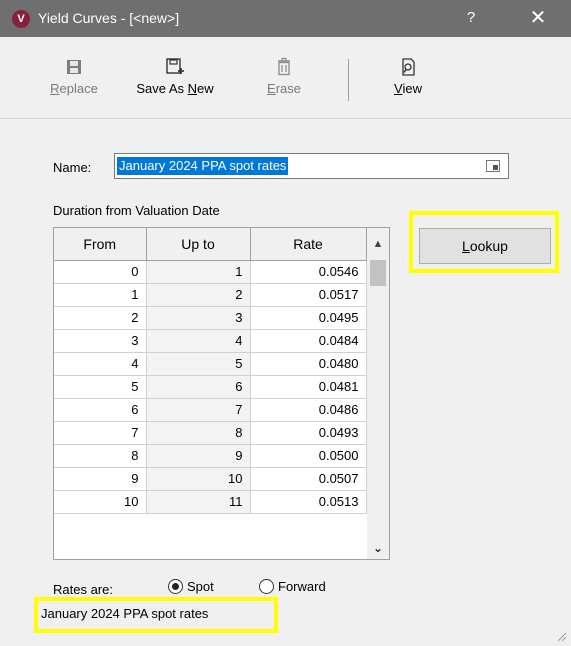  What do you see at coordinates (484, 242) in the screenshot?
I see `highlight-box-lookup` at bounding box center [484, 242].